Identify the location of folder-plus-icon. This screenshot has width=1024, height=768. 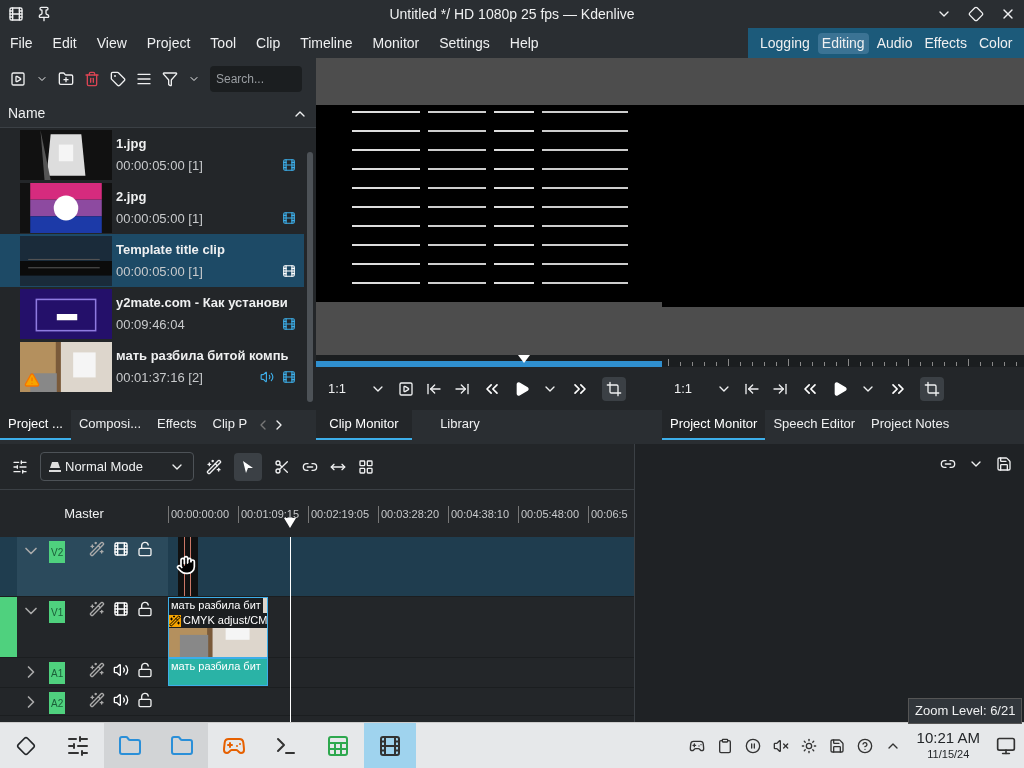
(66, 79).